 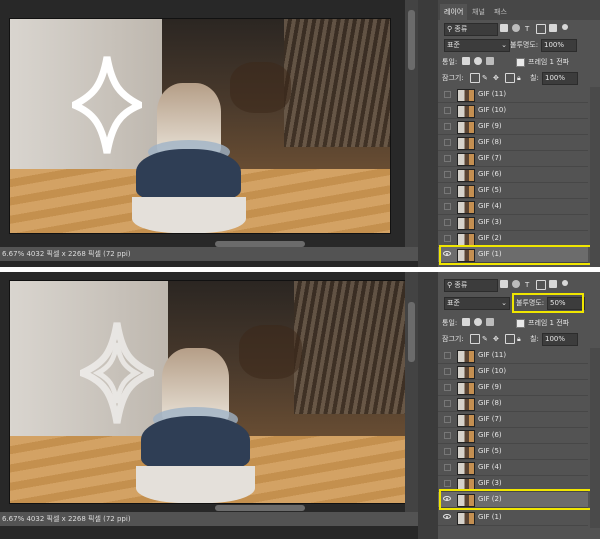 What do you see at coordinates (478, 12) in the screenshot?
I see `tab-channels: 채널` at bounding box center [478, 12].